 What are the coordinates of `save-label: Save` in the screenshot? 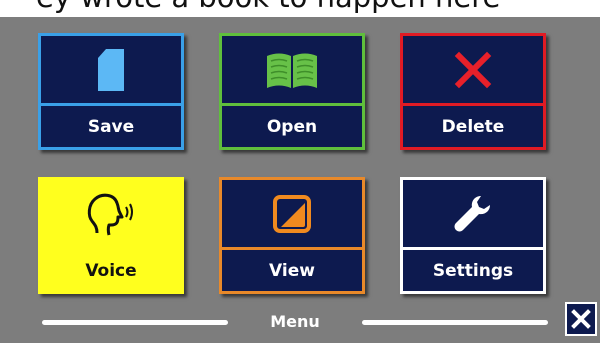 It's located at (111, 126).